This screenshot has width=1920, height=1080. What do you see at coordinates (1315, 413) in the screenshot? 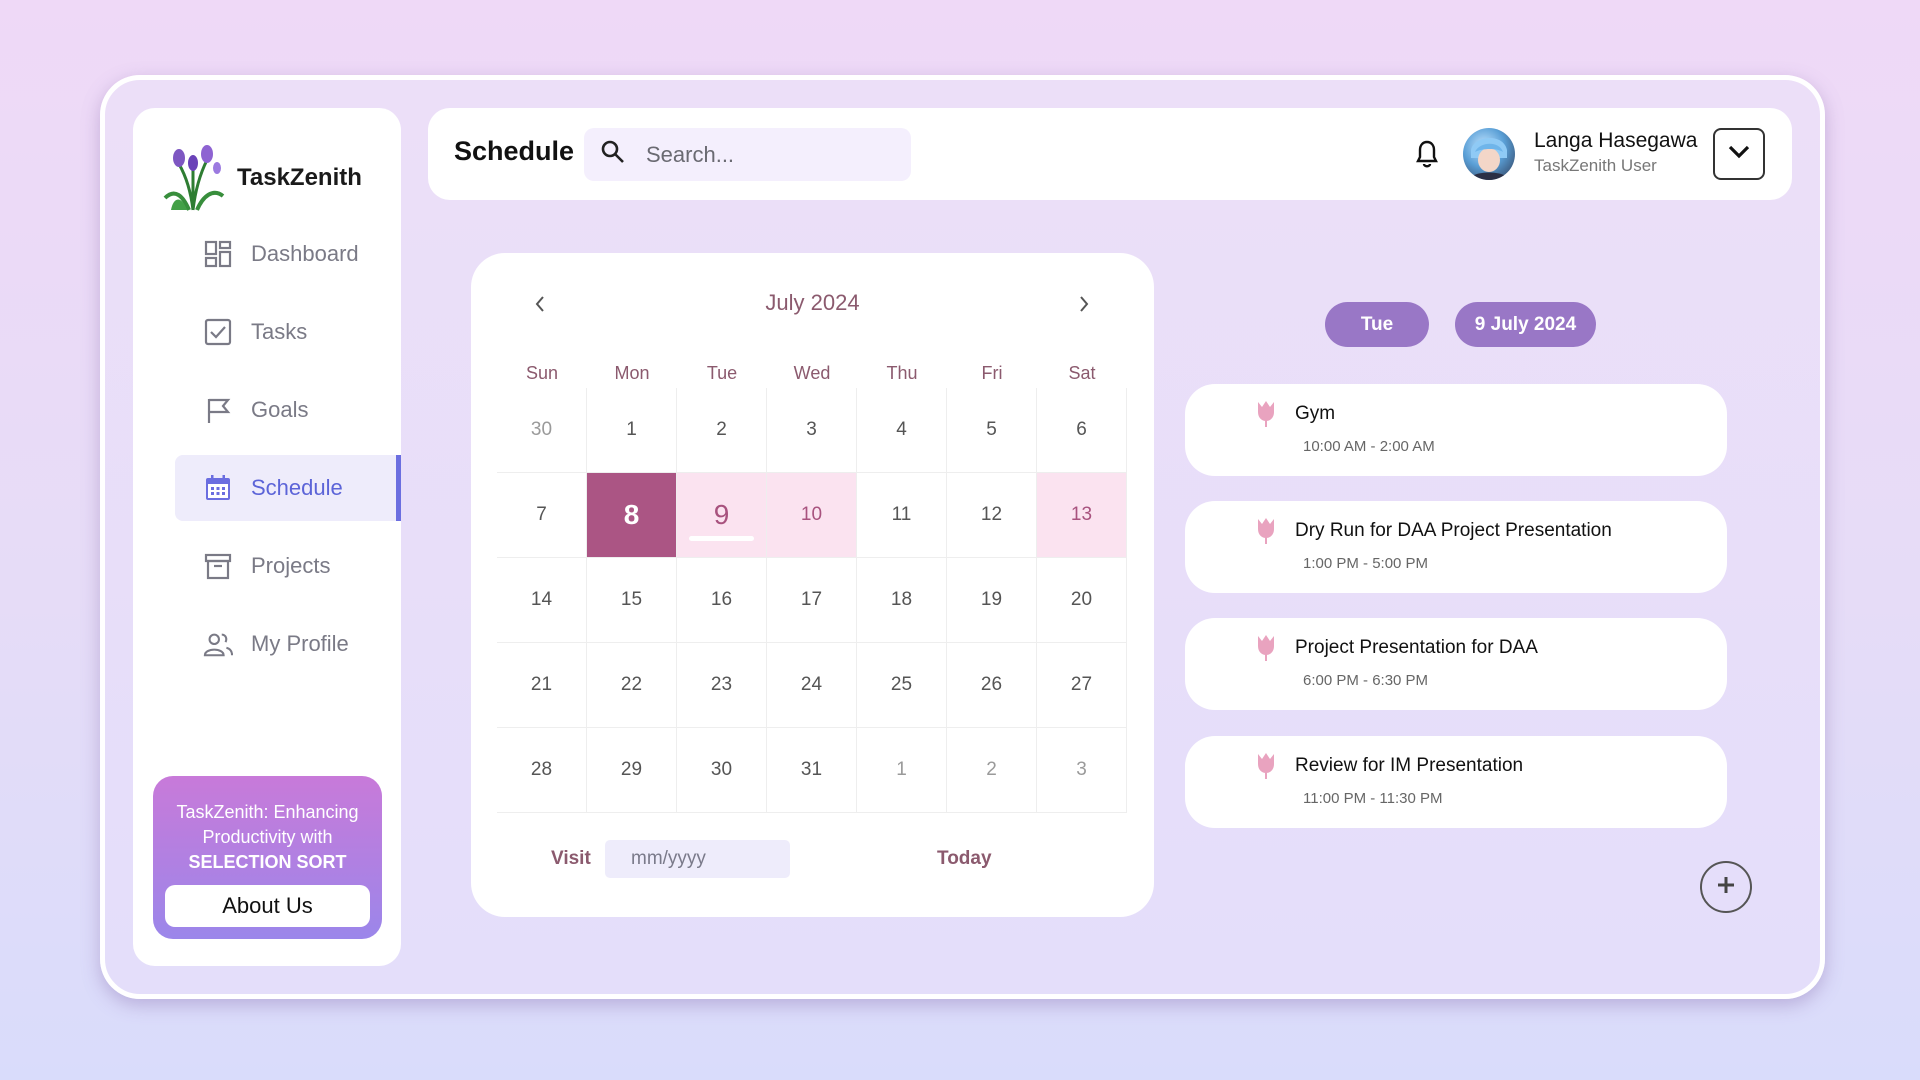
I see `event-title: Gym` at bounding box center [1315, 413].